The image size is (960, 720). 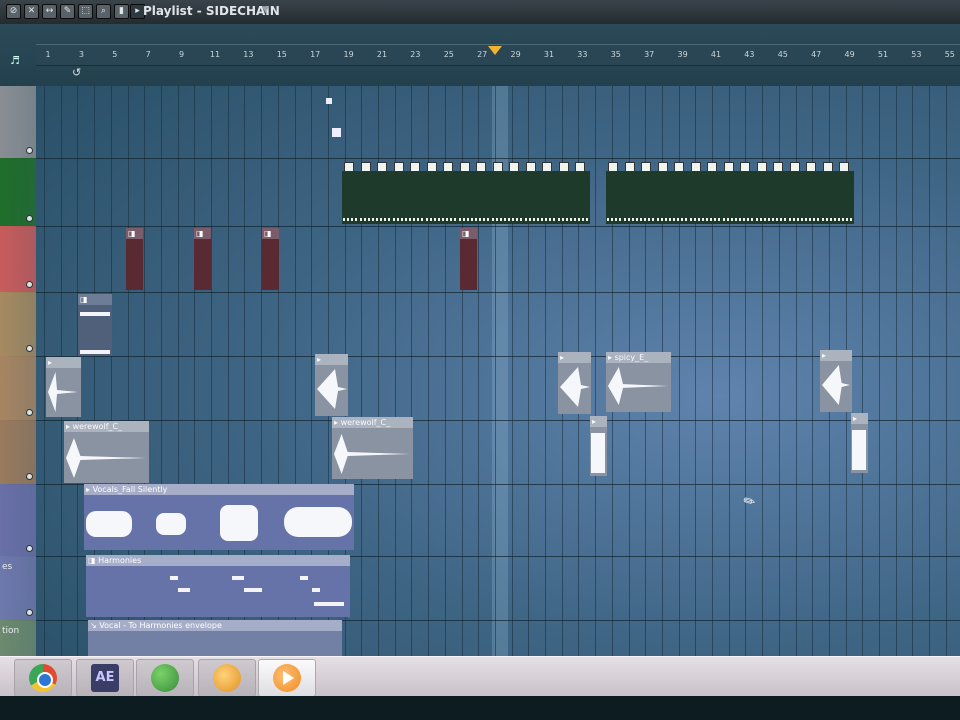 What do you see at coordinates (683, 54) in the screenshot?
I see `bar-number: 39` at bounding box center [683, 54].